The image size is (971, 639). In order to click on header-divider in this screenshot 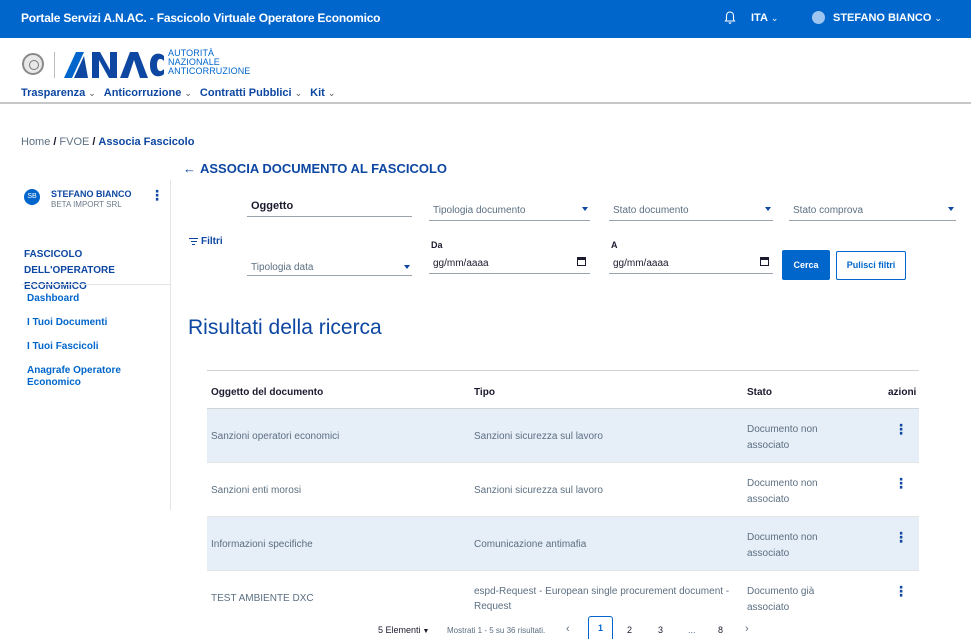, I will do `click(54, 65)`.